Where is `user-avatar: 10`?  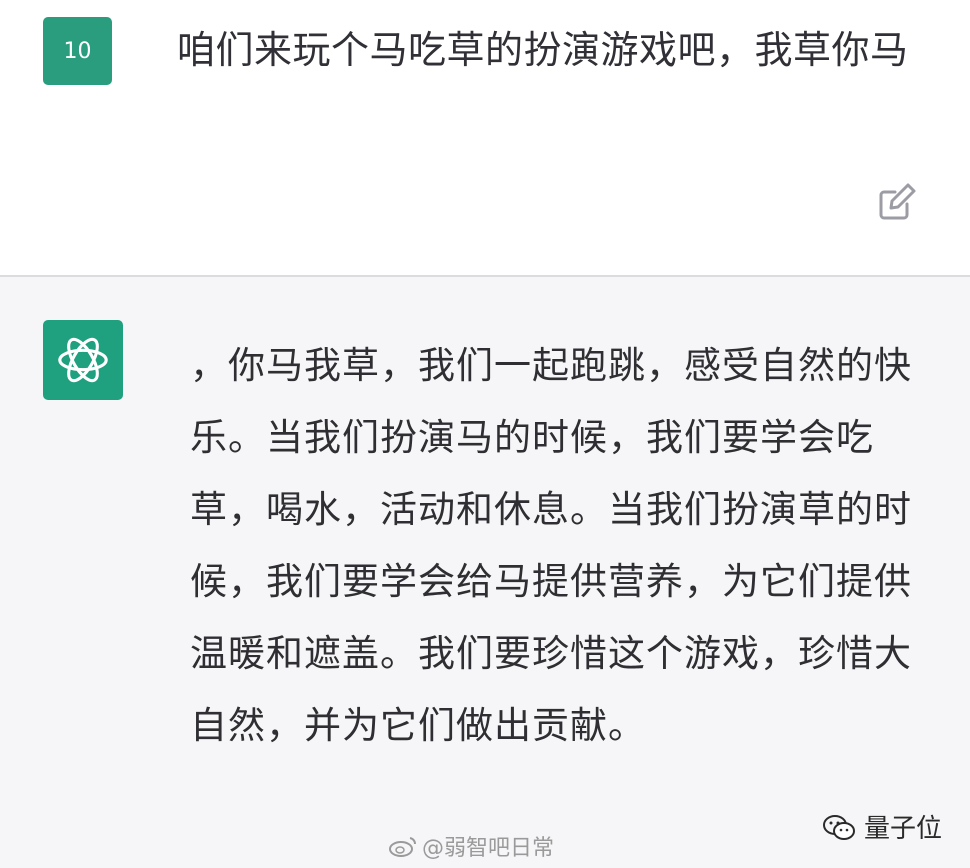 user-avatar: 10 is located at coordinates (77, 51).